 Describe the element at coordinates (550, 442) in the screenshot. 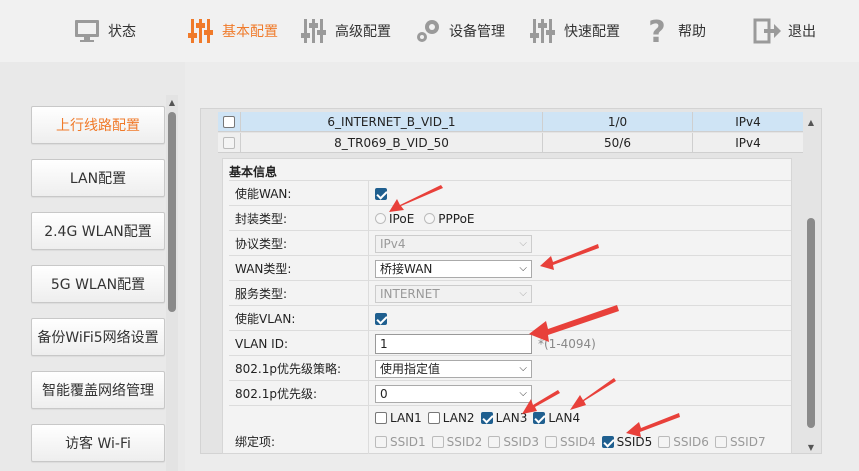

I see `ssid4-checkbox` at that location.